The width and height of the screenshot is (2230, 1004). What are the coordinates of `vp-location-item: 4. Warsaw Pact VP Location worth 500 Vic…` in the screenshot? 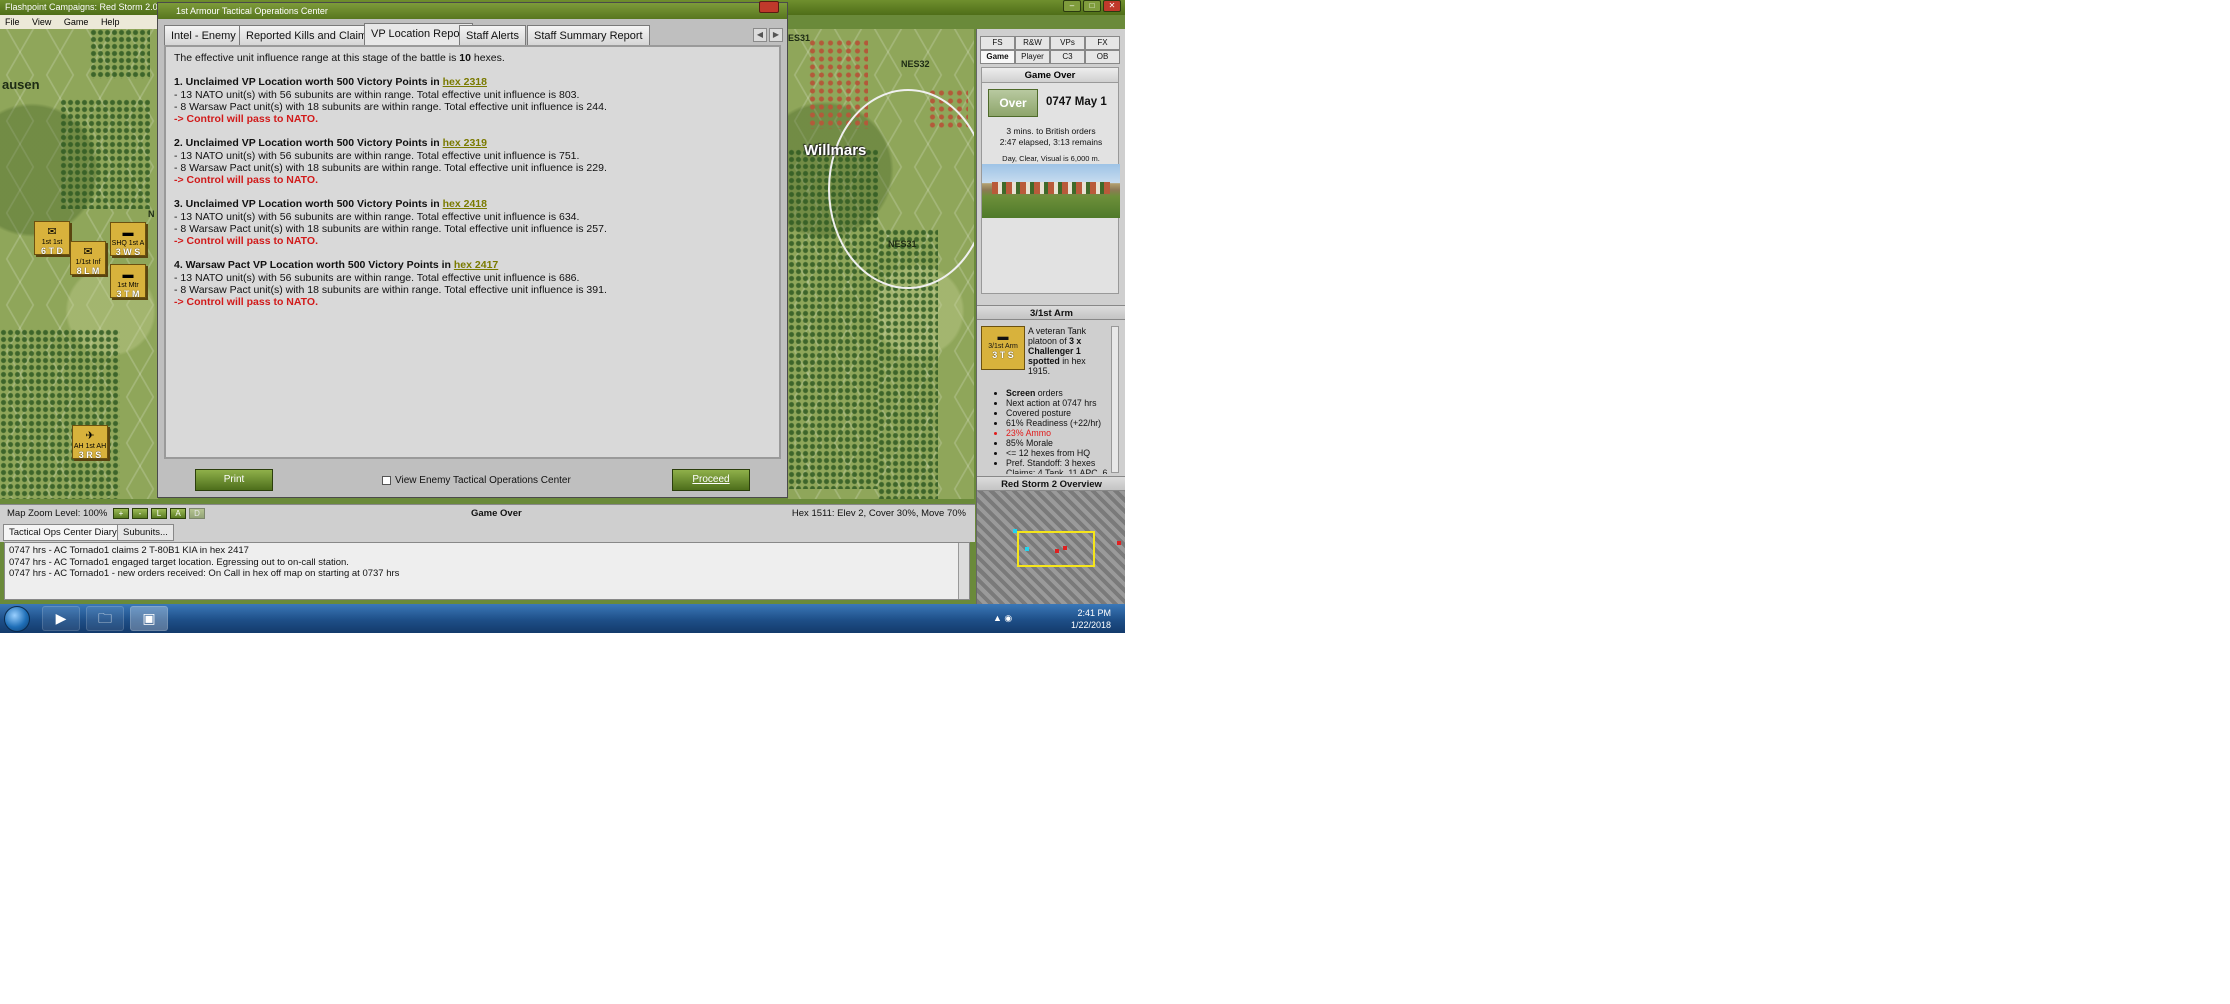 It's located at (472, 283).